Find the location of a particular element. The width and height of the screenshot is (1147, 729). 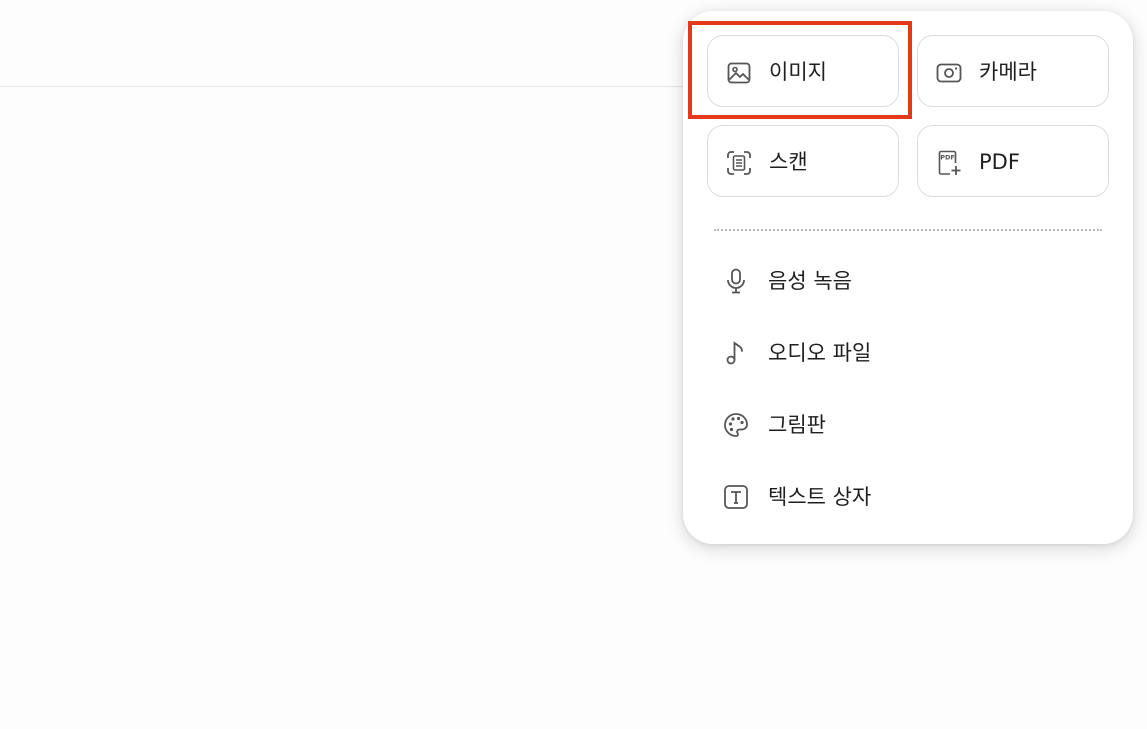

drawing-label: 그림판 is located at coordinates (797, 425).